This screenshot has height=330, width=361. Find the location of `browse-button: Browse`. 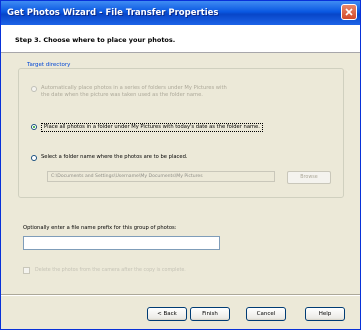

browse-button: Browse is located at coordinates (309, 177).